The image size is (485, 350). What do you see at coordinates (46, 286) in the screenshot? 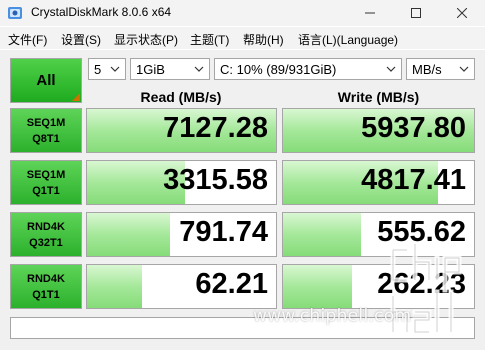
I see `test-button-rnd4k-q1t1: RND4K Q1T1` at bounding box center [46, 286].